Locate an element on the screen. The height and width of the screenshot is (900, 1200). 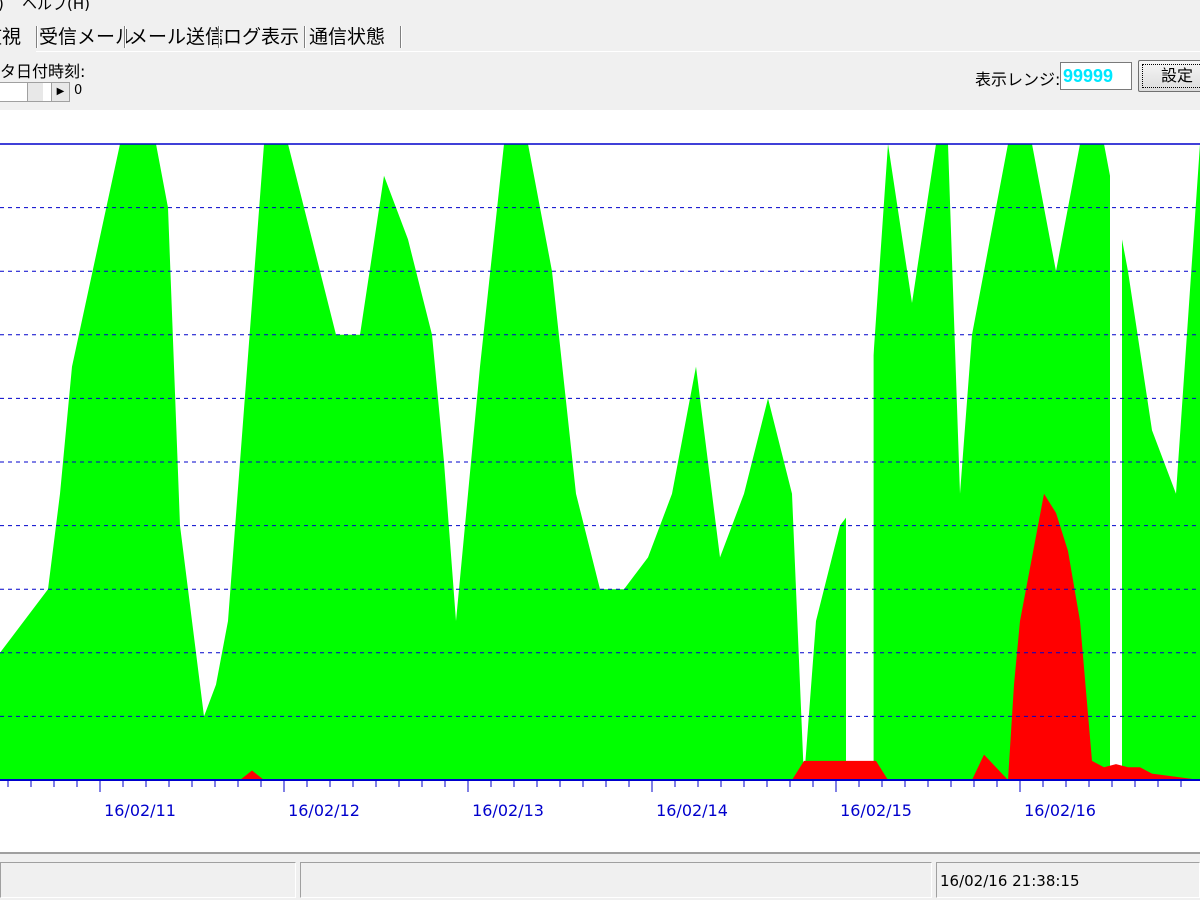
tab-separator is located at coordinates (401, 37).